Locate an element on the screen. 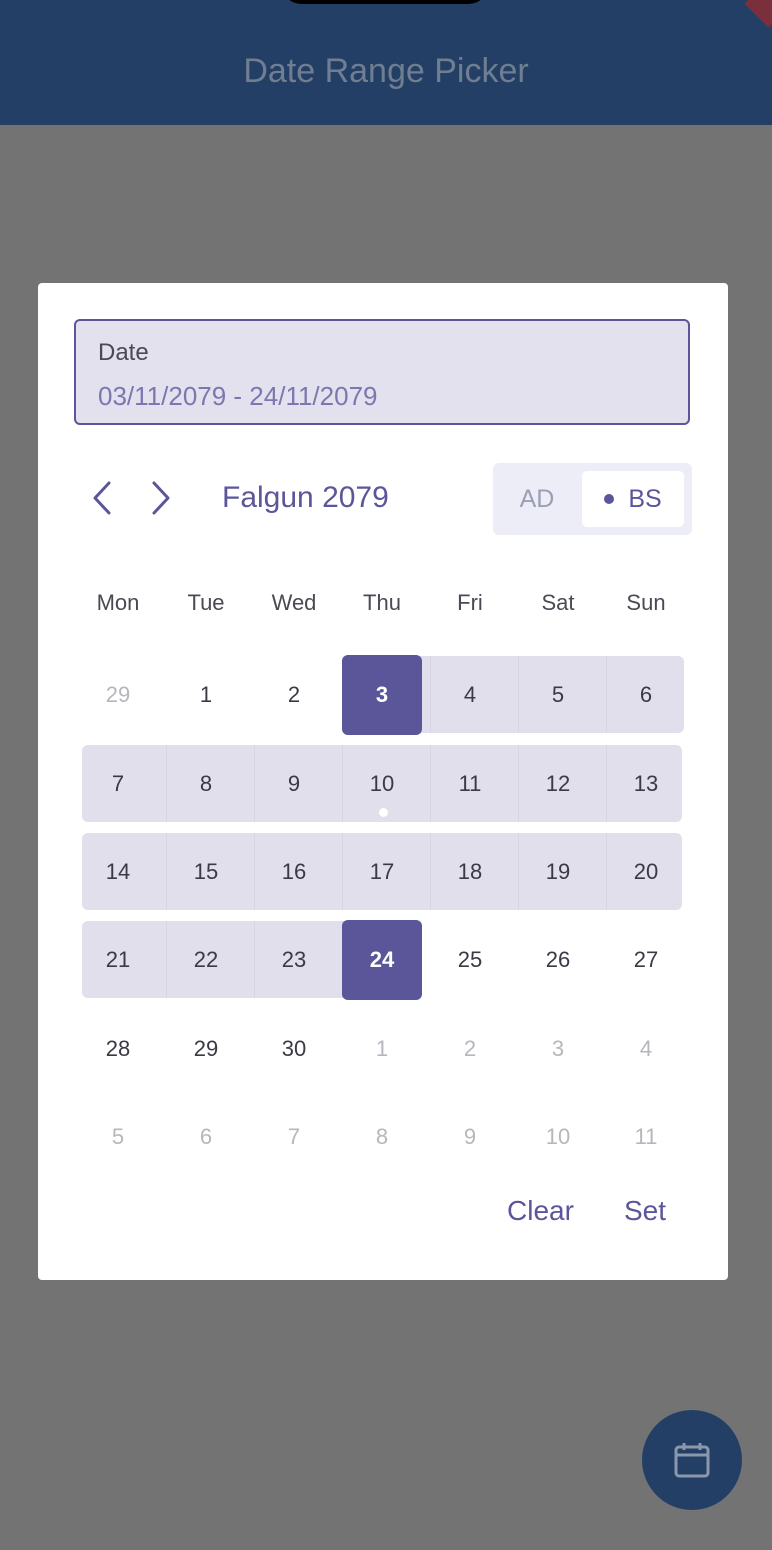 This screenshot has width=772, height=1550. clear-button: Clear is located at coordinates (540, 1211).